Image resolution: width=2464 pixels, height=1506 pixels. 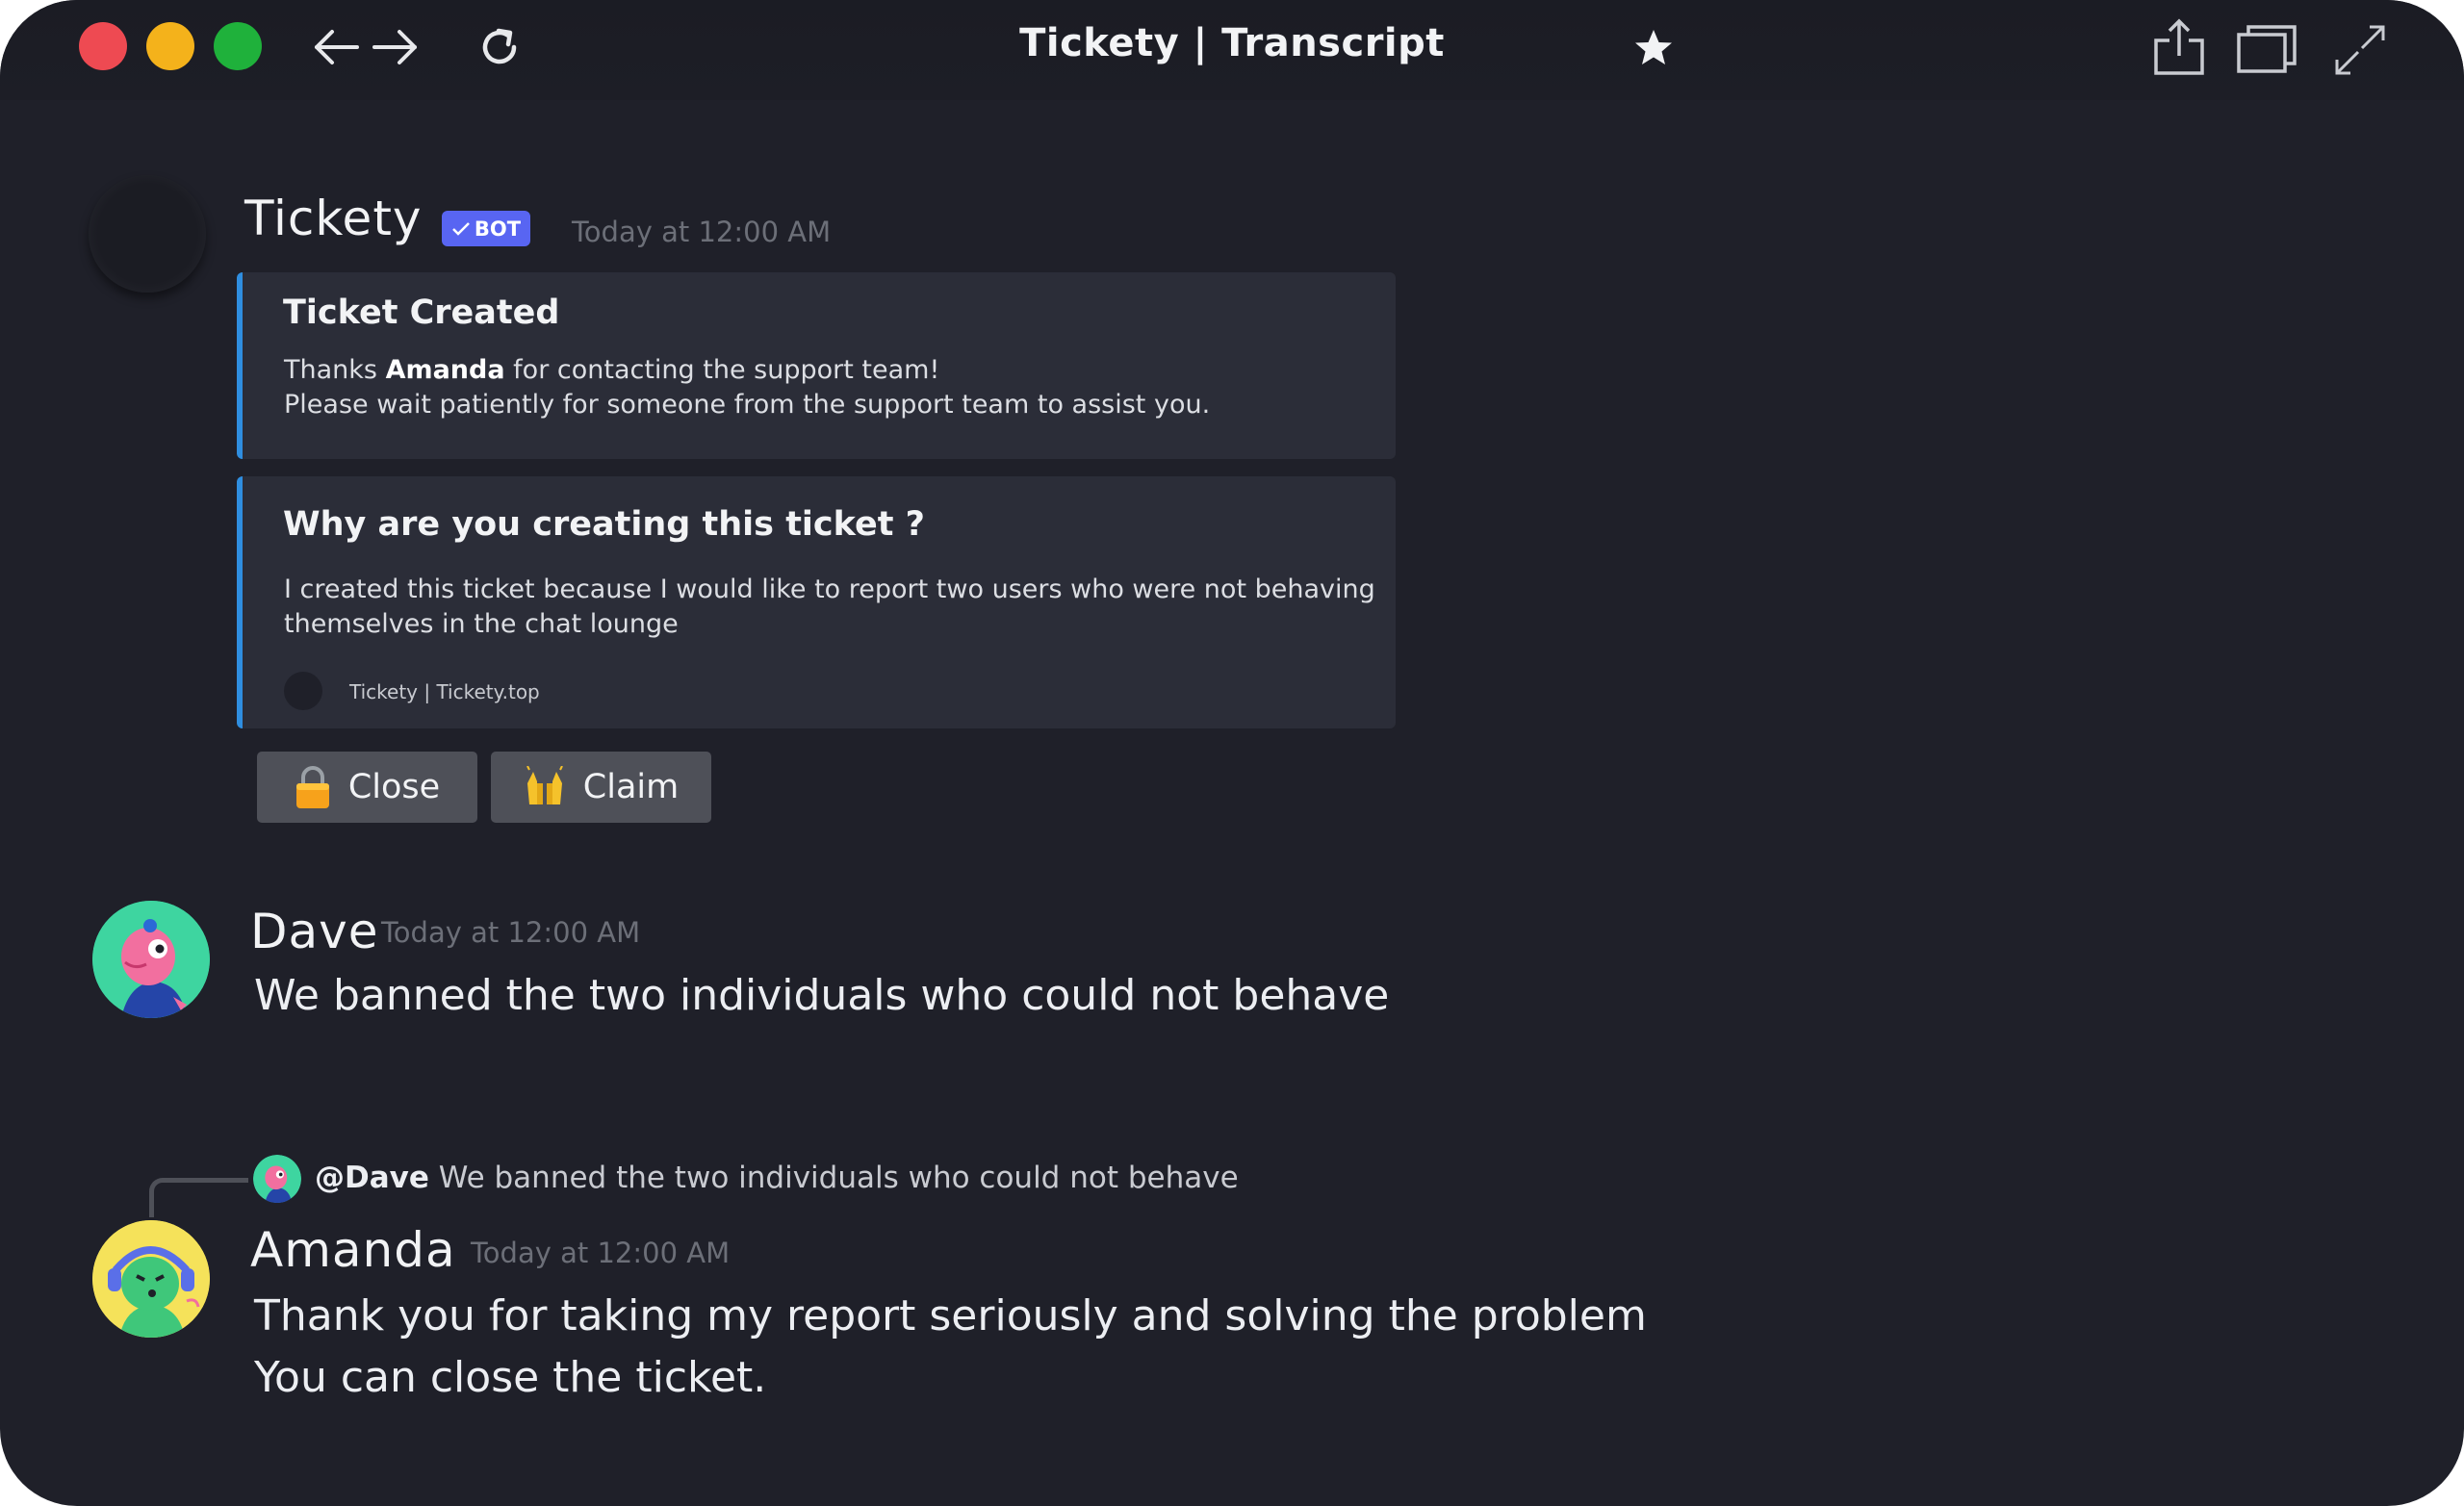 What do you see at coordinates (277, 1179) in the screenshot?
I see `reply-avatar` at bounding box center [277, 1179].